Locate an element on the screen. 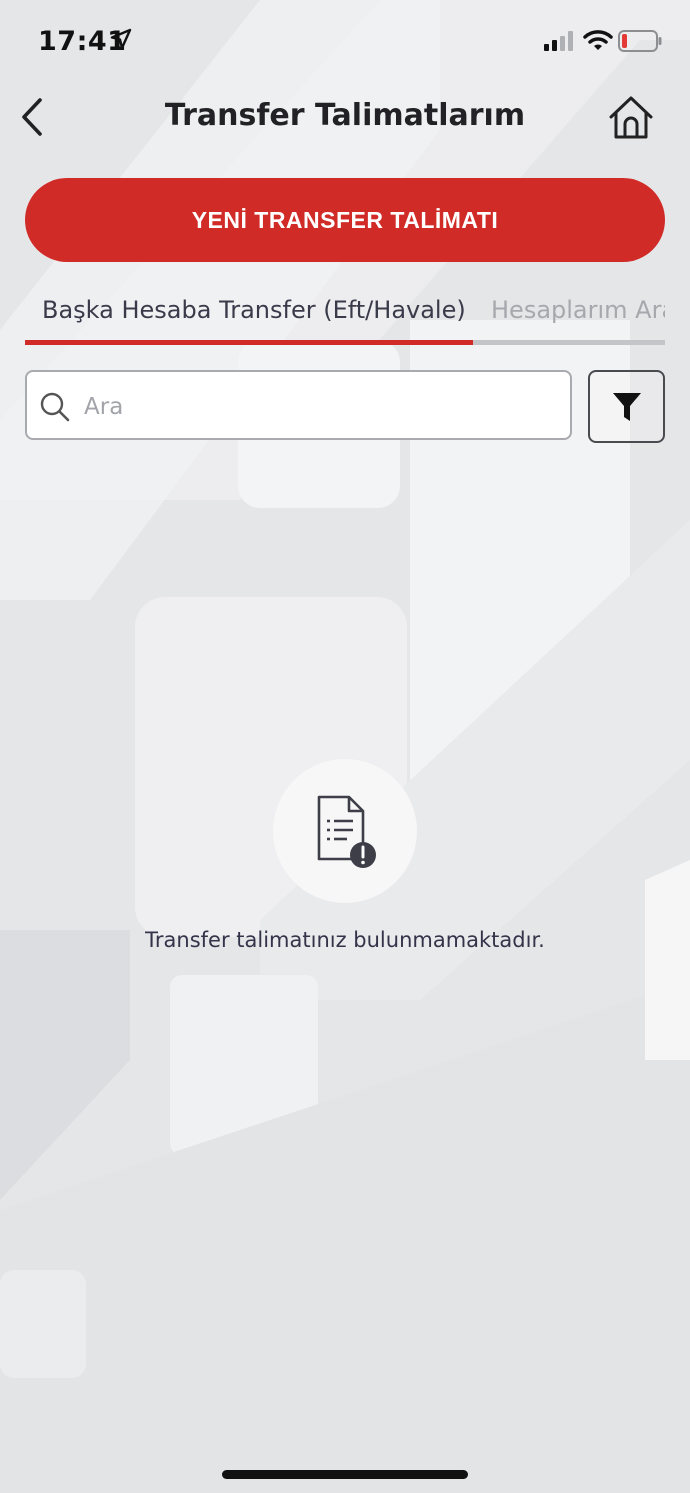  home-icon is located at coordinates (631, 118).